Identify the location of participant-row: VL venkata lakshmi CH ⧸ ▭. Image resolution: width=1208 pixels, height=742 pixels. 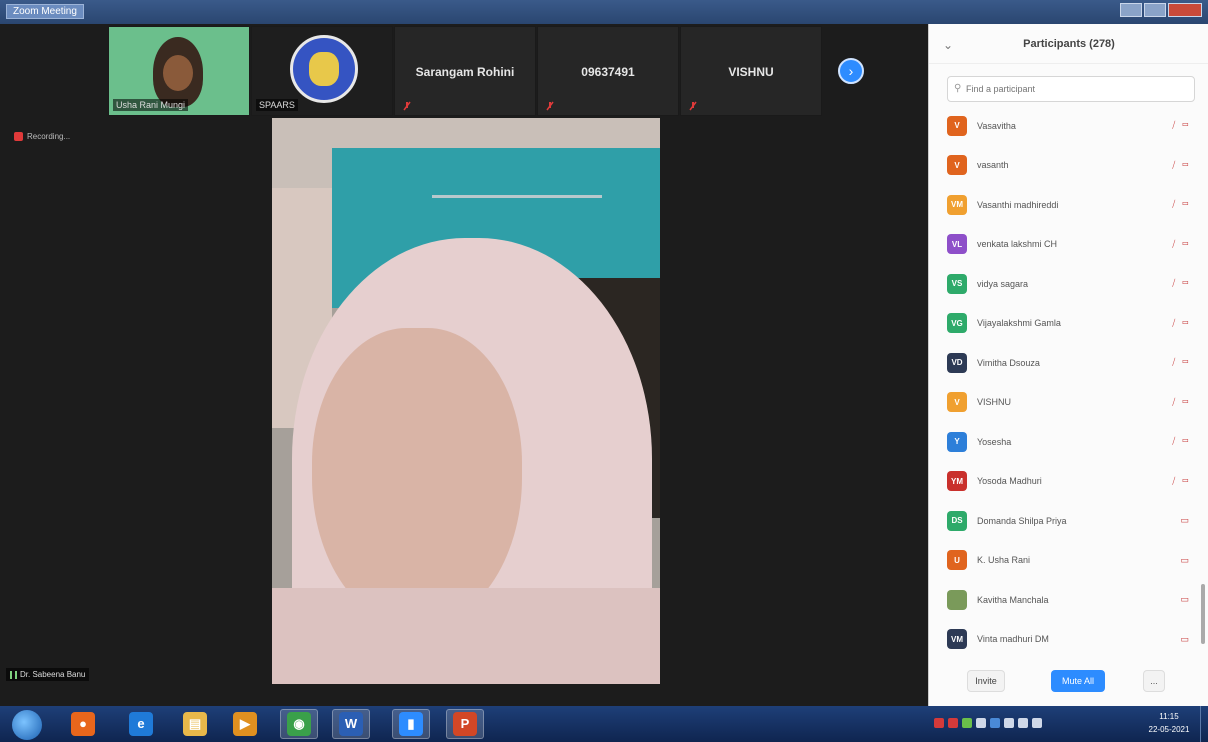
(1064, 245).